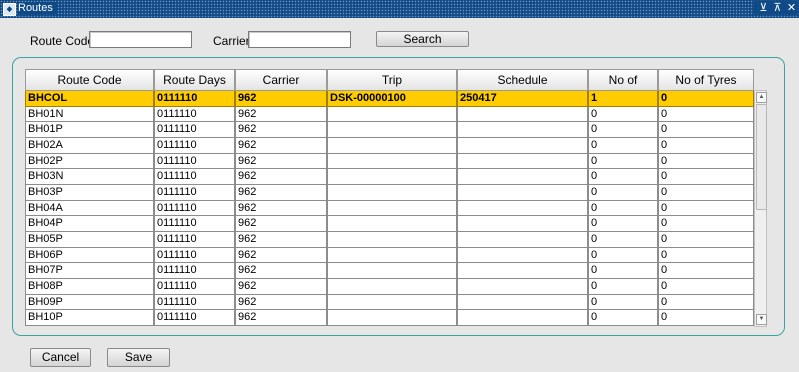 This screenshot has height=372, width=799. Describe the element at coordinates (89, 224) in the screenshot. I see `cell-route-code: BH04P` at that location.